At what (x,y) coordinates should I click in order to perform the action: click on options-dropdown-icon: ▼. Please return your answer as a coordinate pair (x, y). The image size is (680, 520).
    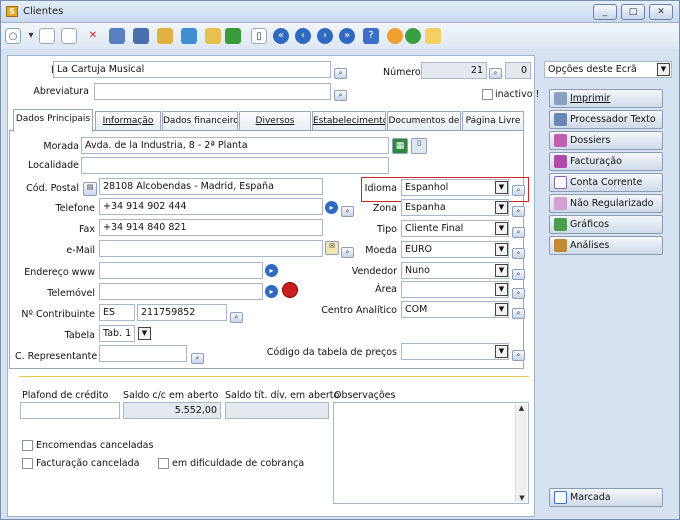
    Looking at the image, I should click on (663, 69).